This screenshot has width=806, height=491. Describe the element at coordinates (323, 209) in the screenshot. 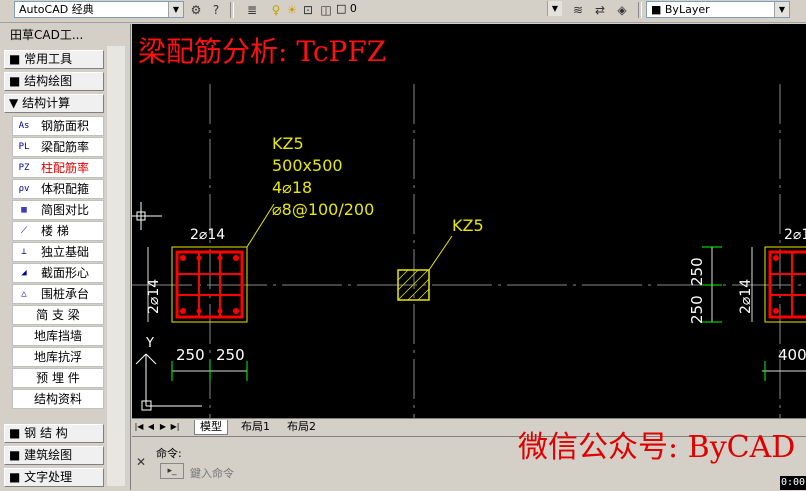

I see `column-stirrup-text: ⌀8@100/200` at that location.